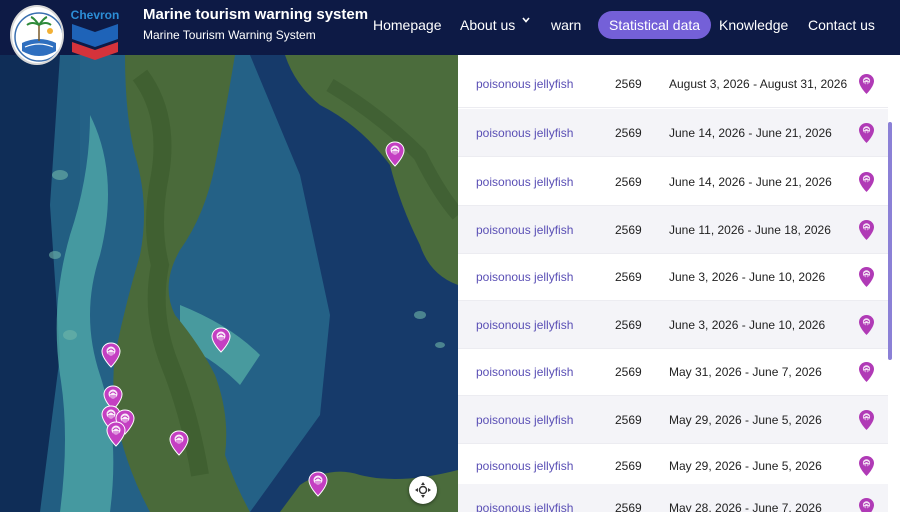 The image size is (900, 512). I want to click on chevron-logo: Chevron, so click(95, 34).